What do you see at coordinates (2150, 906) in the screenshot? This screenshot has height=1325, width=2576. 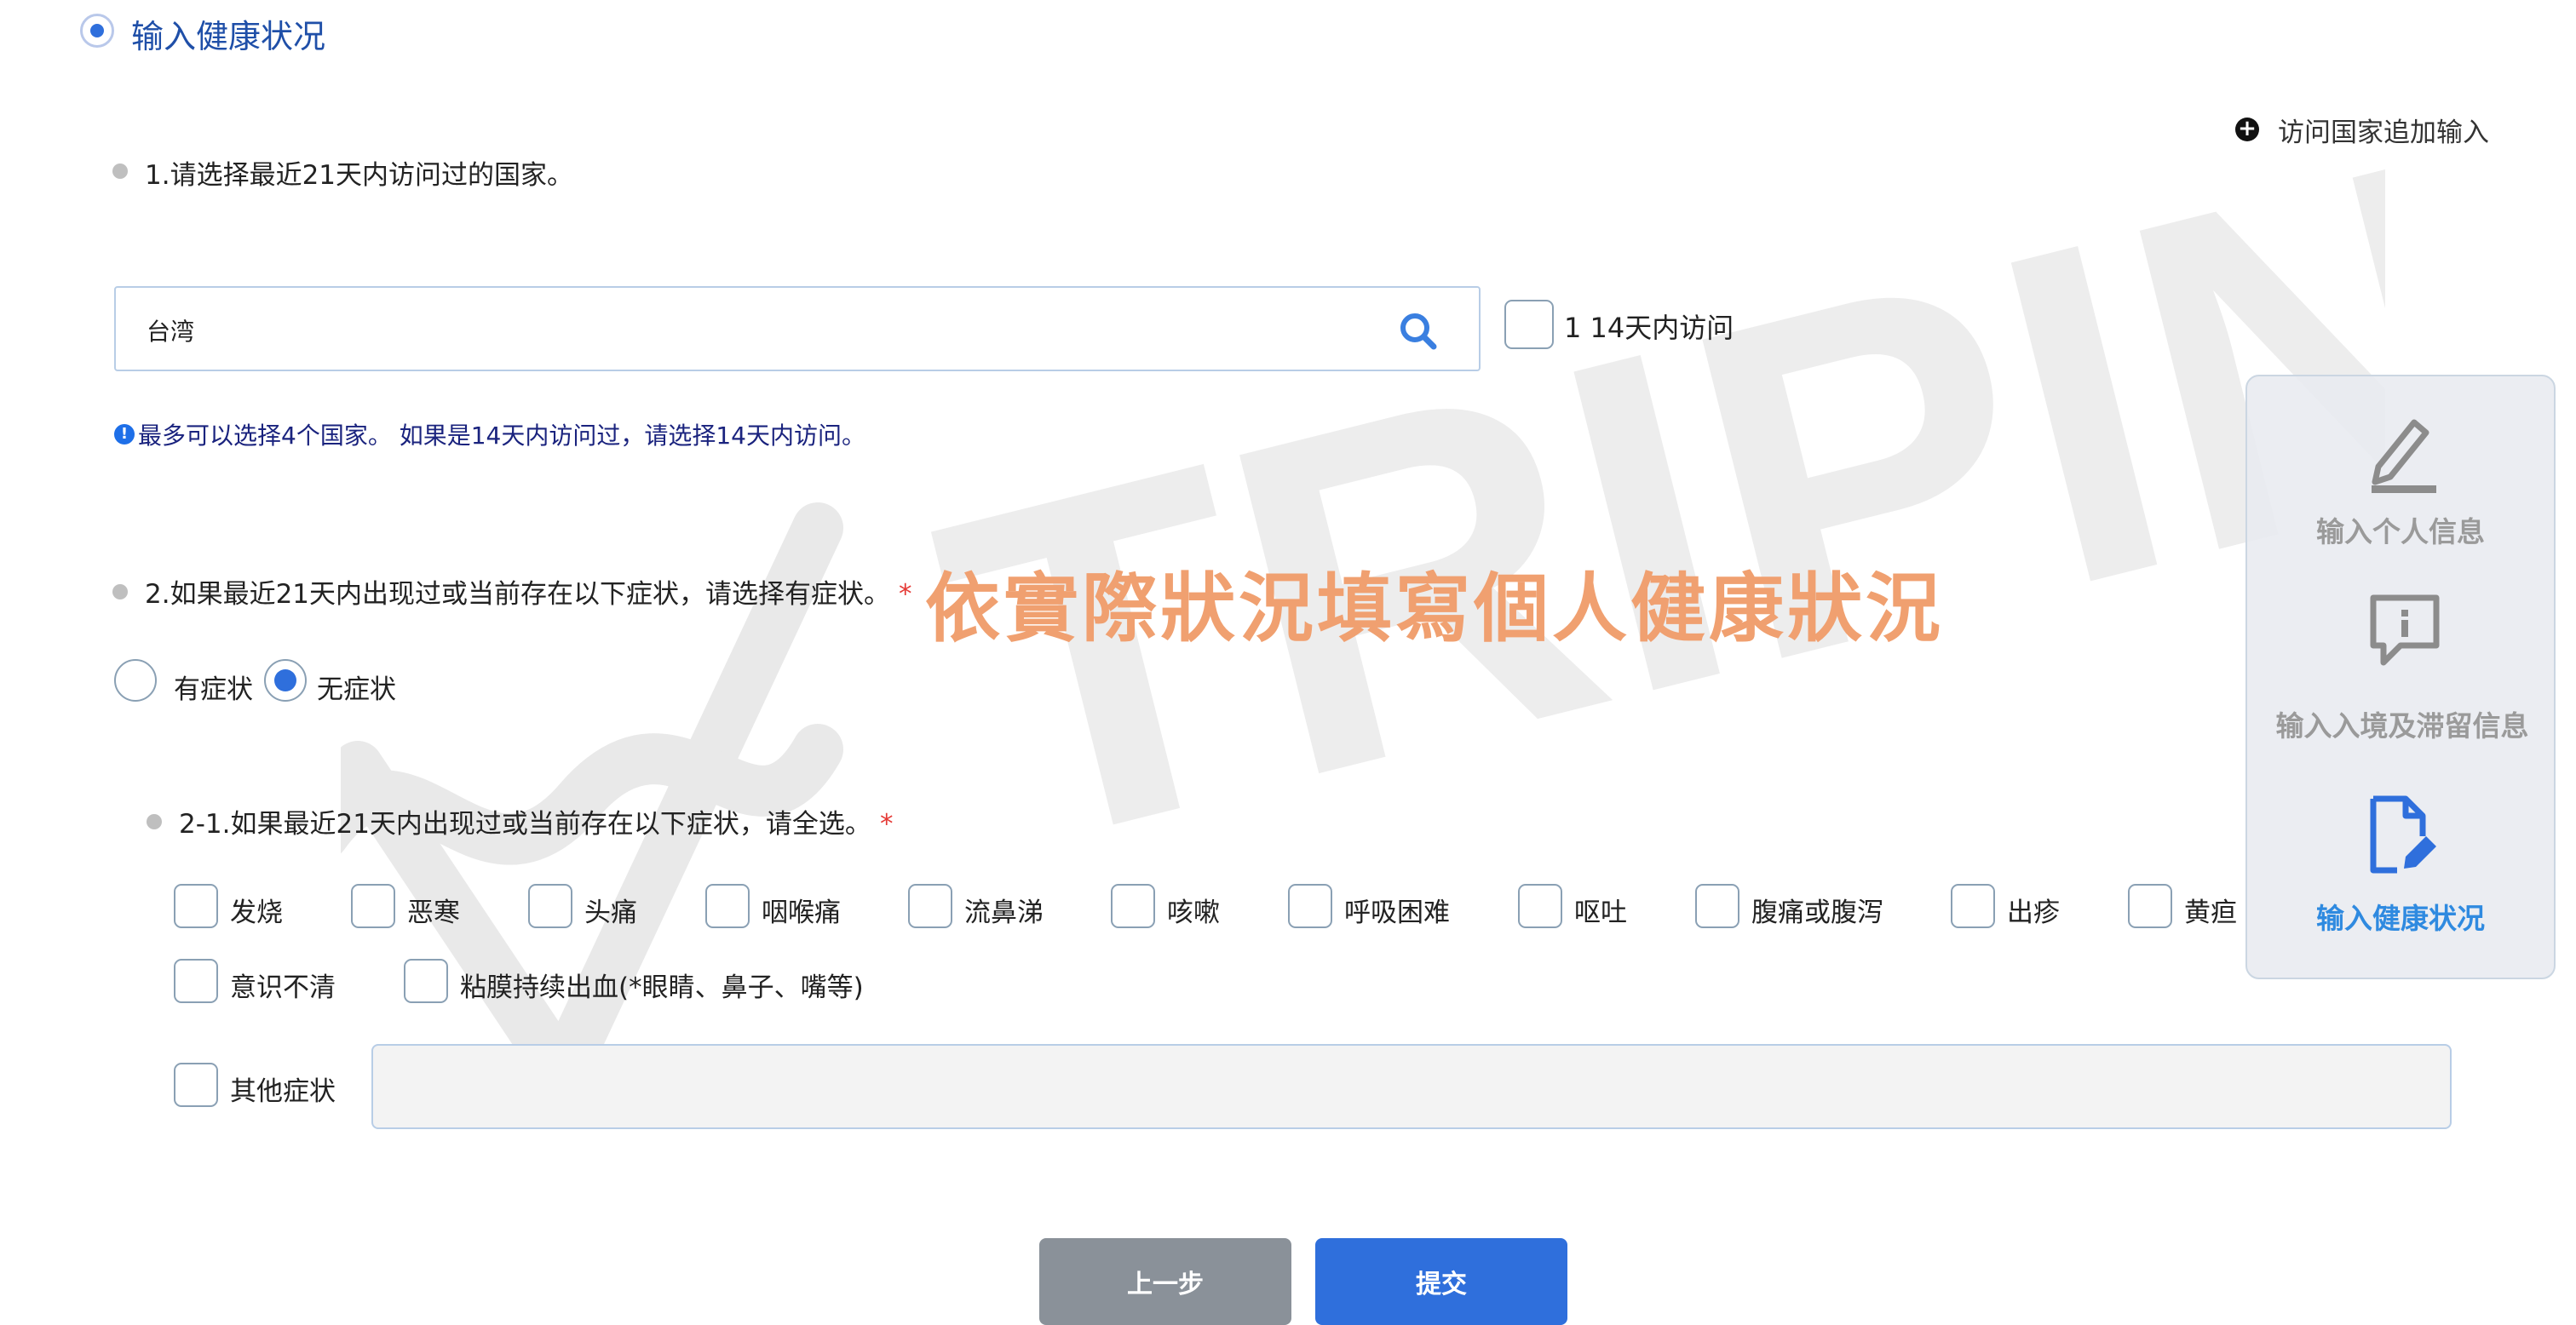 I see `symptom-checkbox-jaundice` at bounding box center [2150, 906].